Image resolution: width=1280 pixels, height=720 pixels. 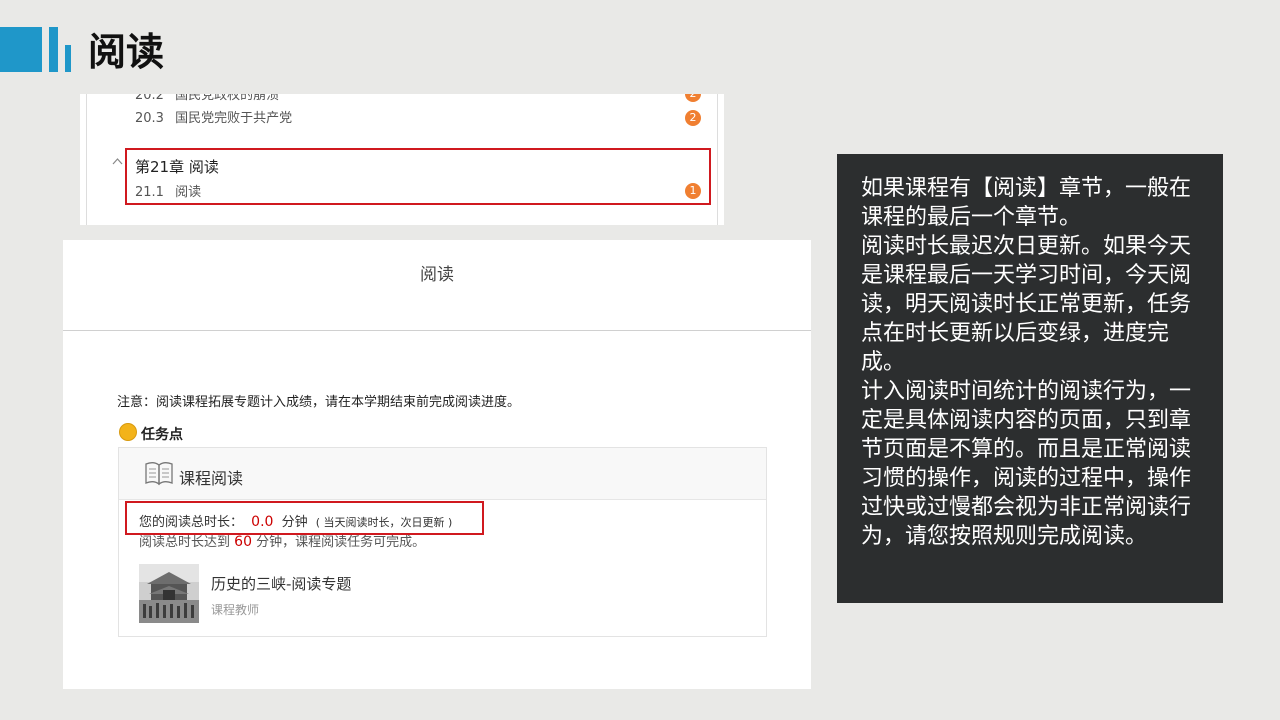 What do you see at coordinates (281, 583) in the screenshot?
I see `book-title-link: 历史的三峡-阅读专题` at bounding box center [281, 583].